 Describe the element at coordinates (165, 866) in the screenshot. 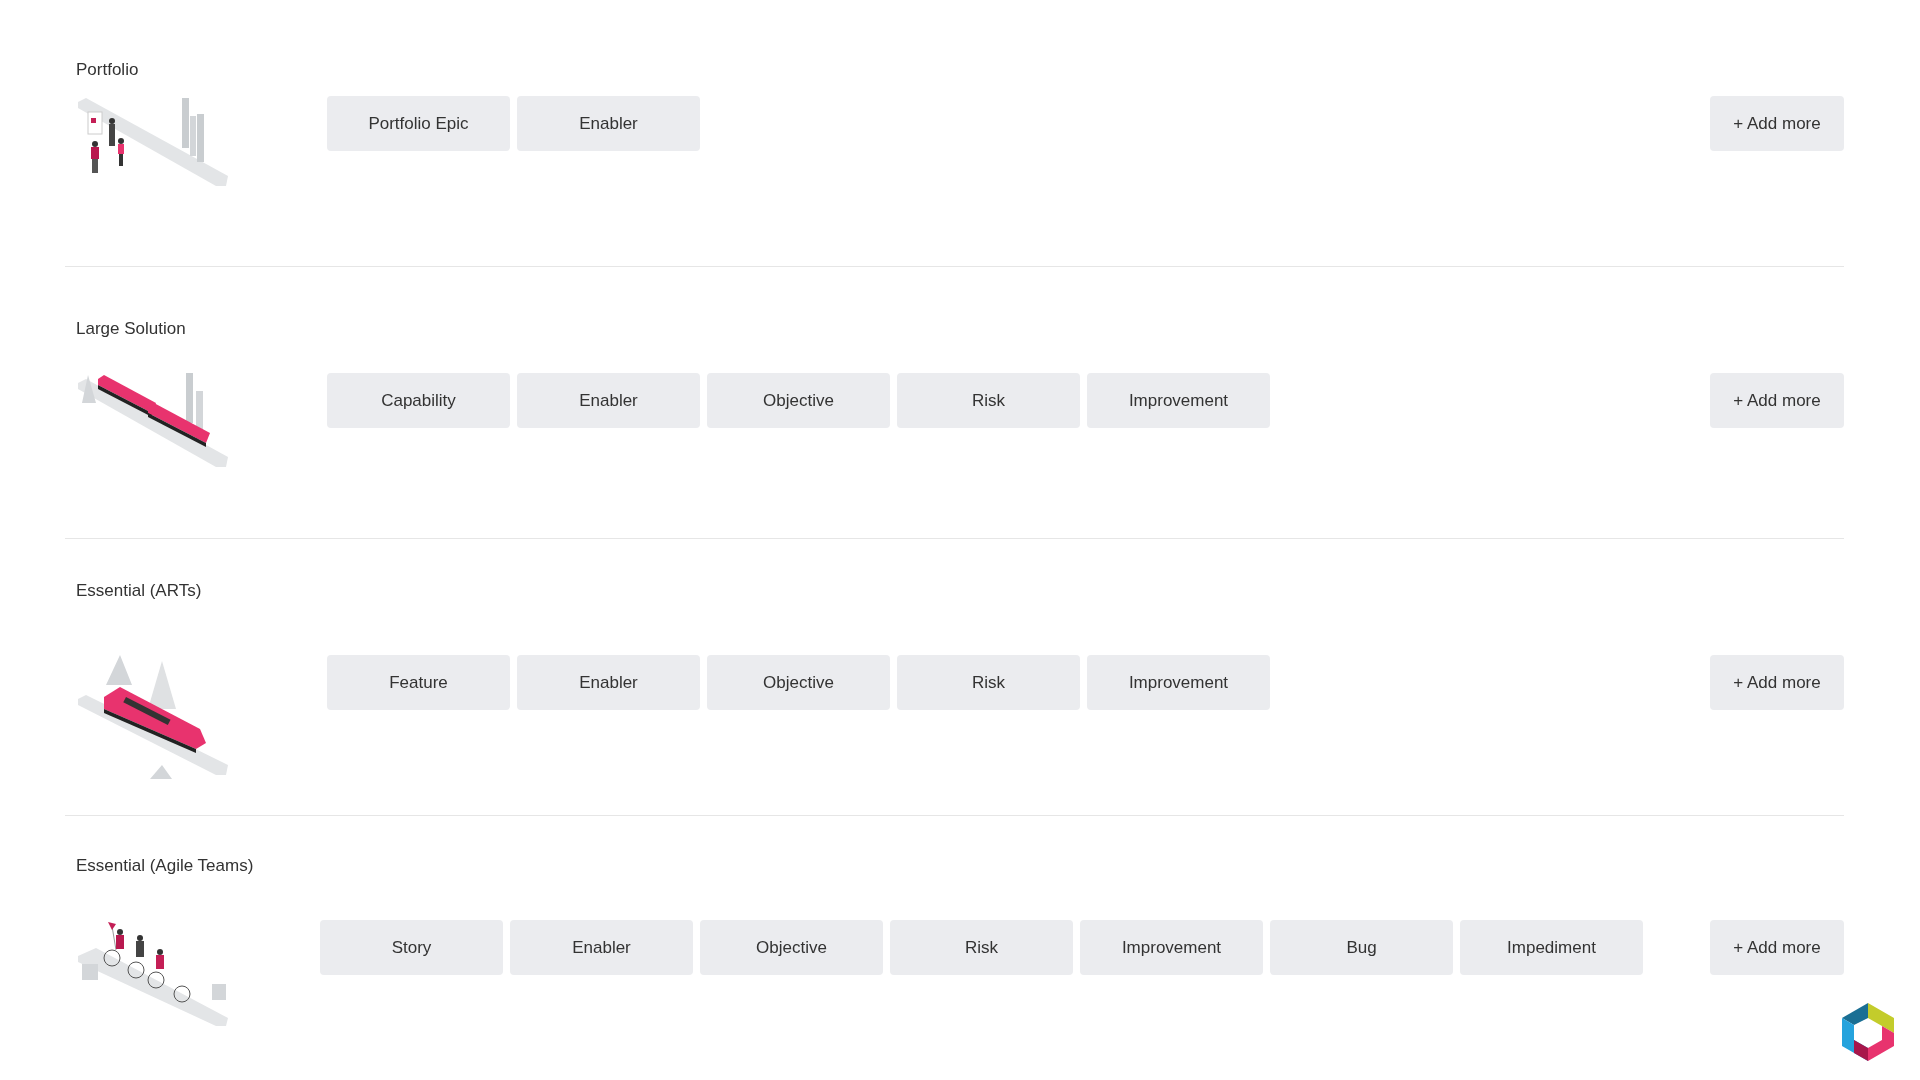

I see `section-title: Essential (Agile Teams)` at that location.